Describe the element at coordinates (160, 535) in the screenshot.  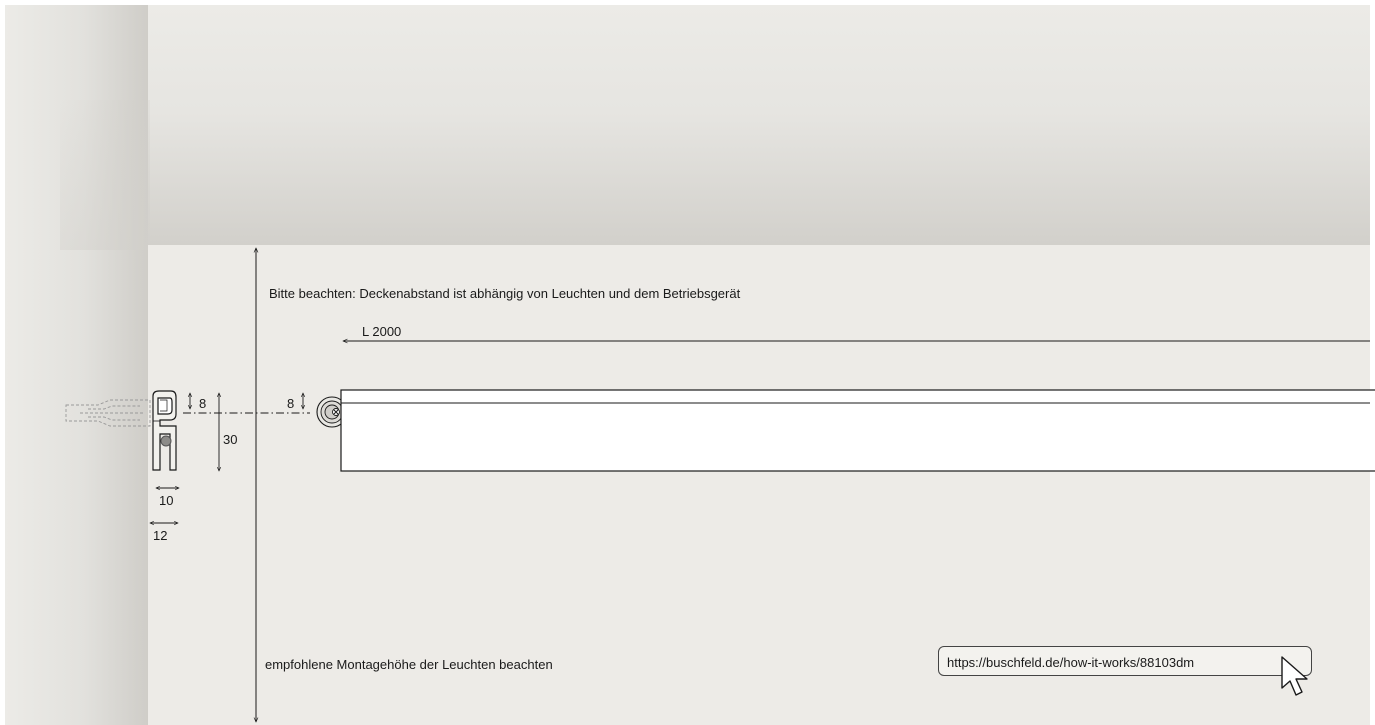
I see `profile-width-outer-label: 12` at that location.